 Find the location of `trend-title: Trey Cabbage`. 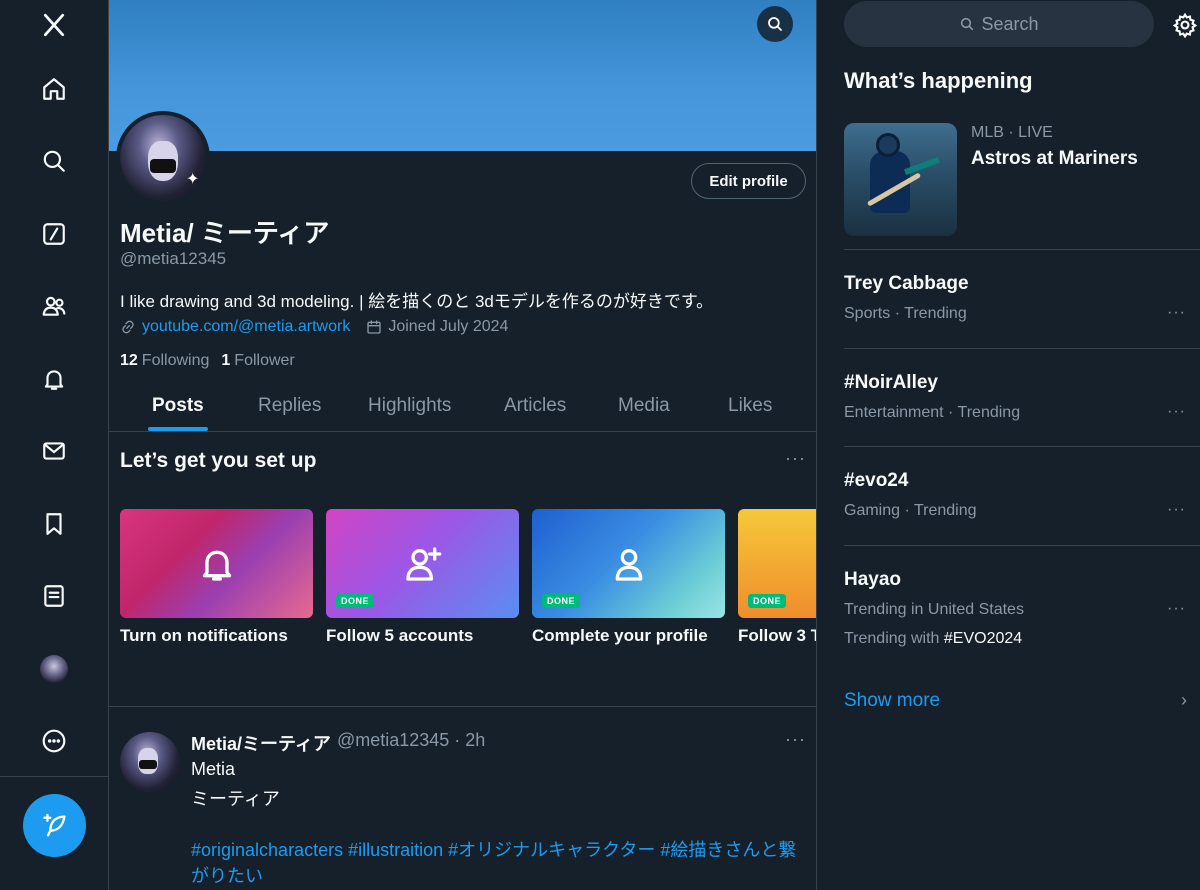

trend-title: Trey Cabbage is located at coordinates (906, 284).